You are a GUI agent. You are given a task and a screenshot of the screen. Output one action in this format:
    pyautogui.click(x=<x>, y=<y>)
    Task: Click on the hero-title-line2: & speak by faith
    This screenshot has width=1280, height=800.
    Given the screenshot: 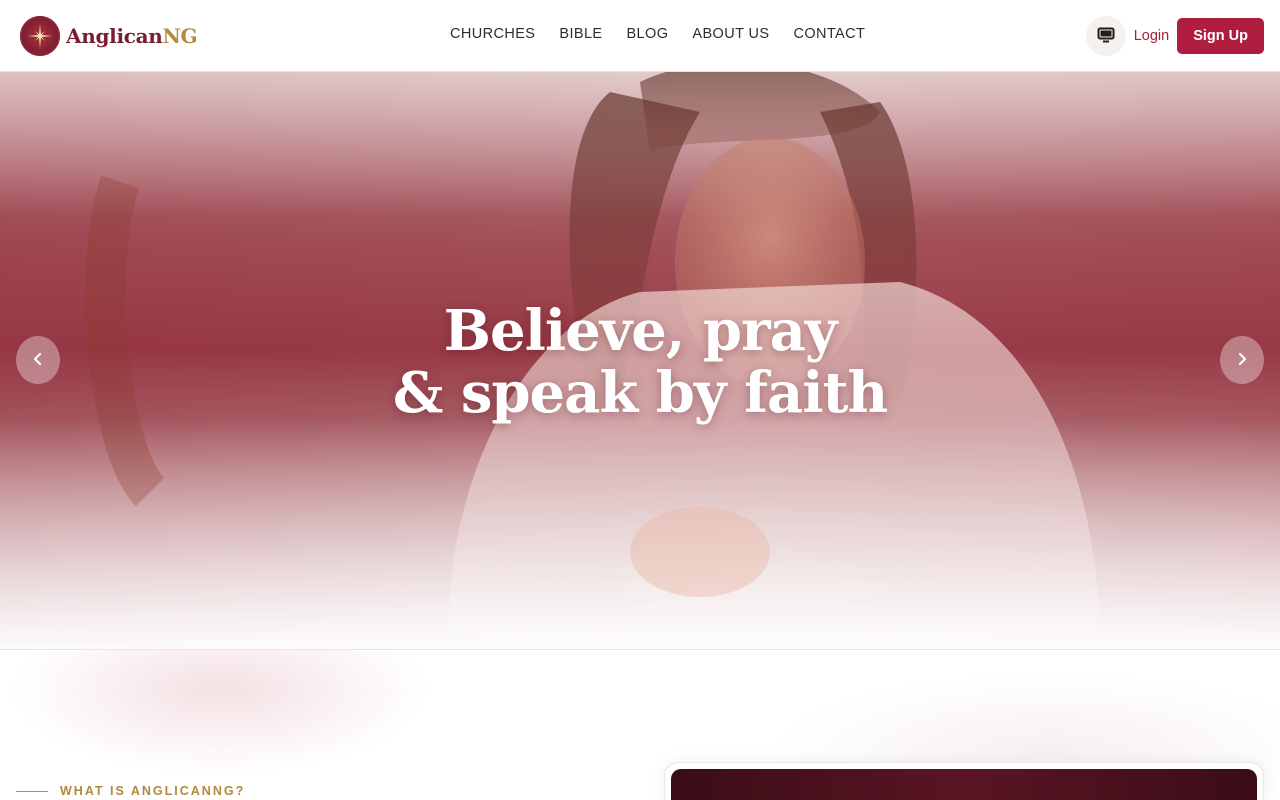 What is the action you would take?
    pyautogui.click(x=640, y=393)
    